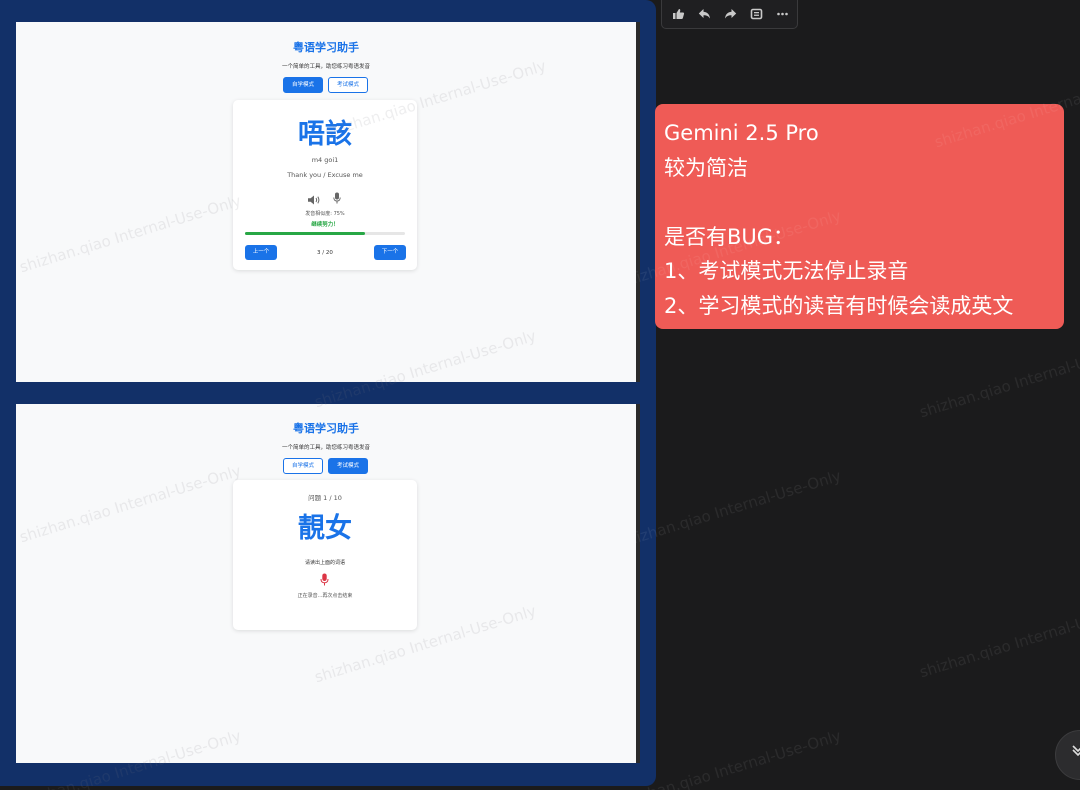 Image resolution: width=1080 pixels, height=790 pixels. Describe the element at coordinates (325, 528) in the screenshot. I see `word-display: 靚女` at that location.